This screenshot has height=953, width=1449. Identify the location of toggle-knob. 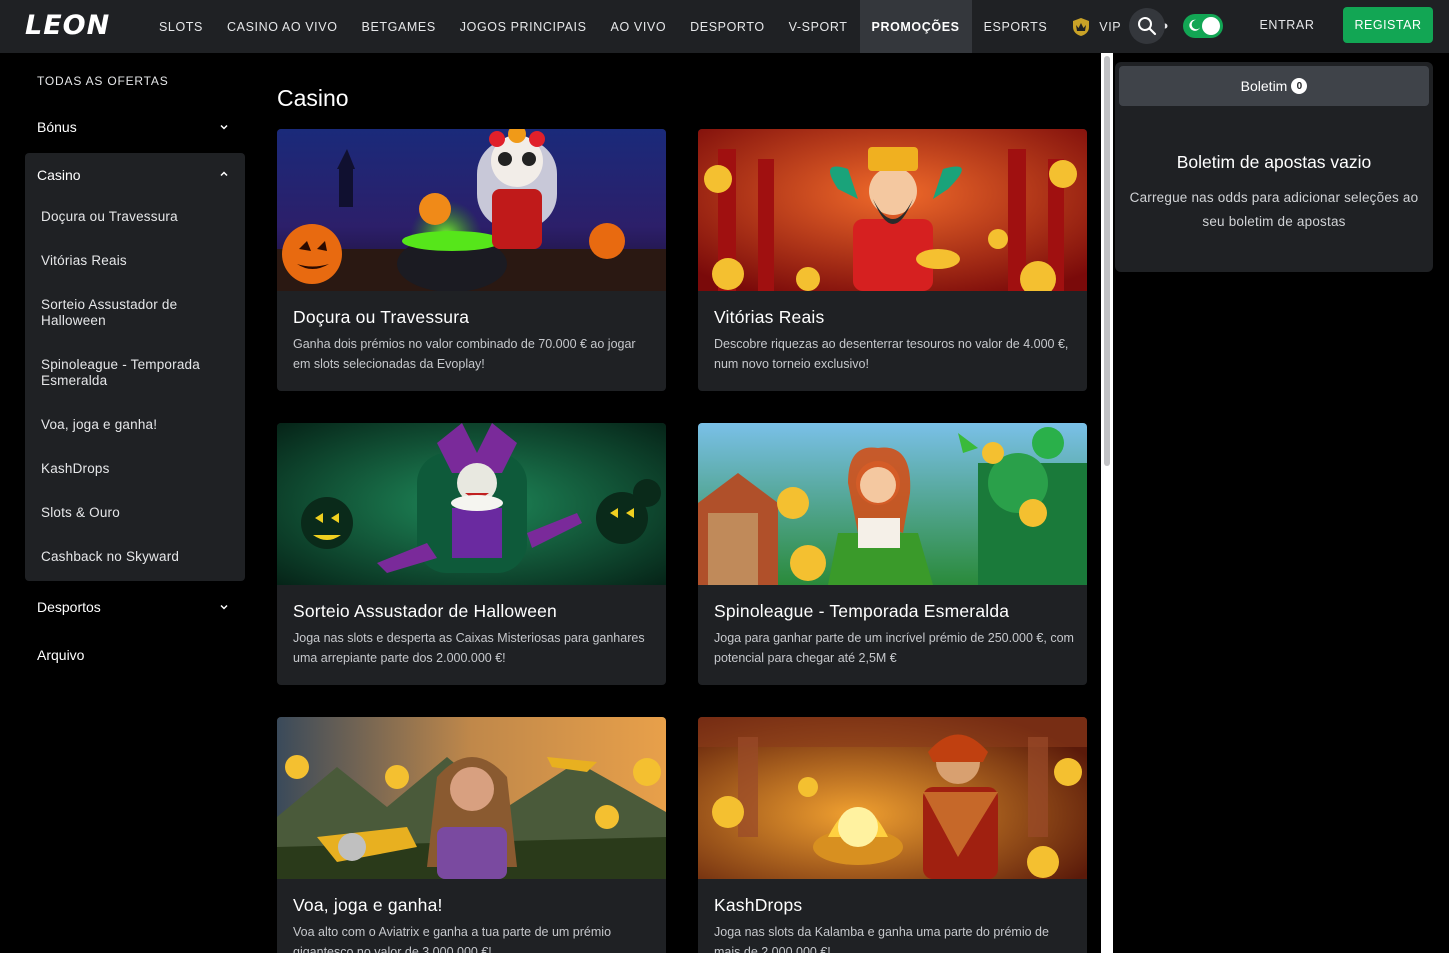
(1211, 26).